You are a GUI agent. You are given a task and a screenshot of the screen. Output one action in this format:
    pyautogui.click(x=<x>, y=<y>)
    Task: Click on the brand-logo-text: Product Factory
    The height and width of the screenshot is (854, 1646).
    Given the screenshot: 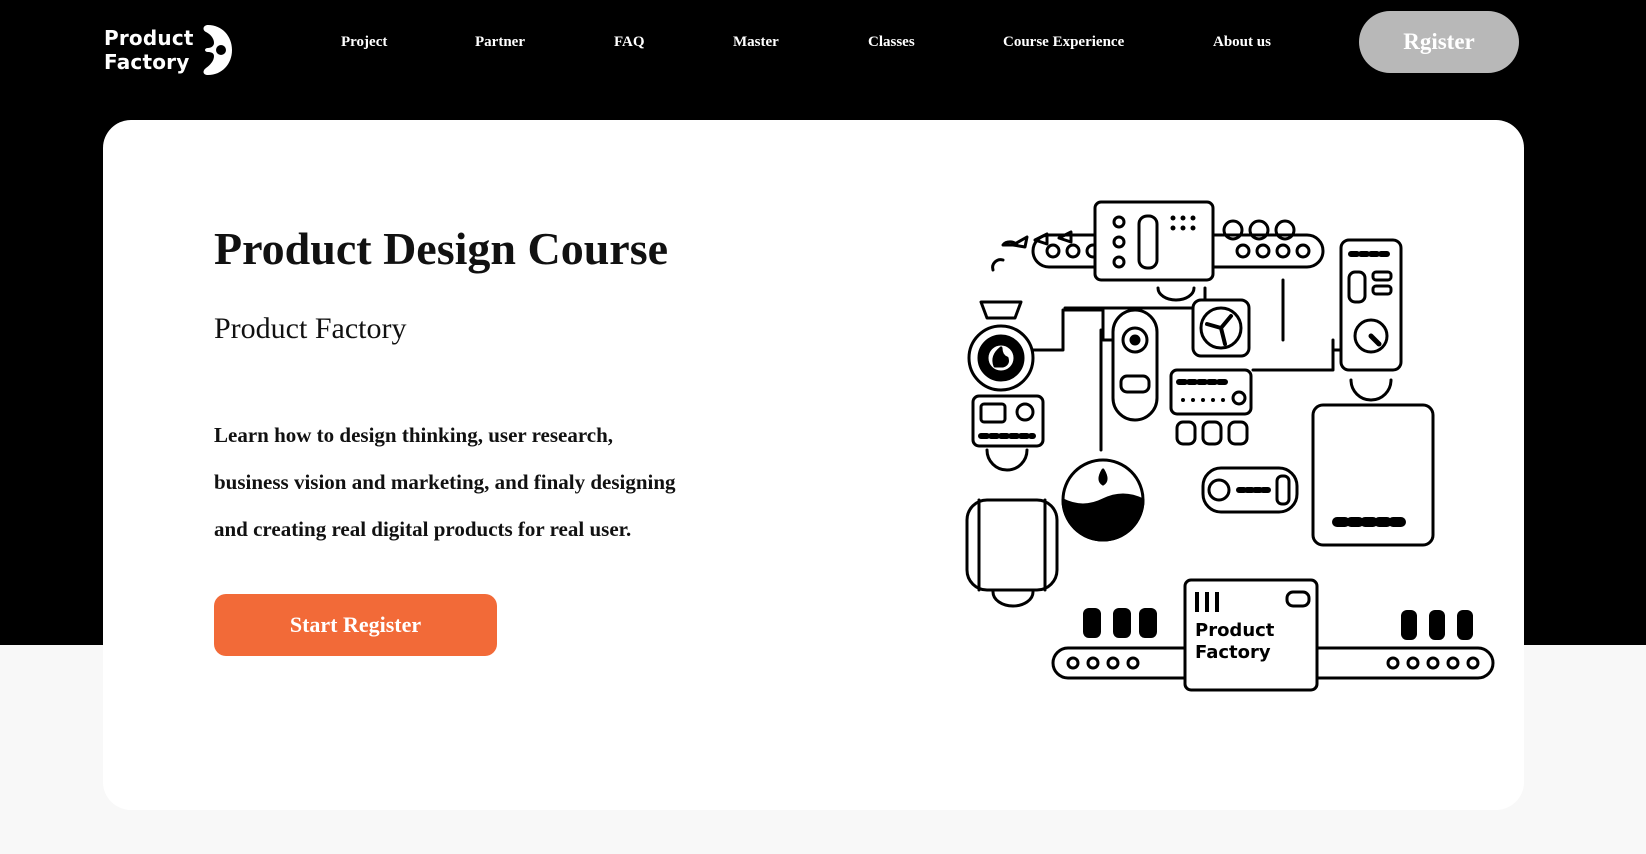 What is the action you would take?
    pyautogui.click(x=149, y=50)
    